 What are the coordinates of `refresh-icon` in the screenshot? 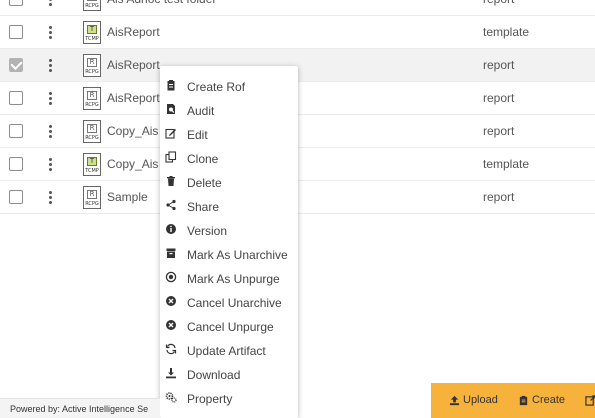 It's located at (171, 349).